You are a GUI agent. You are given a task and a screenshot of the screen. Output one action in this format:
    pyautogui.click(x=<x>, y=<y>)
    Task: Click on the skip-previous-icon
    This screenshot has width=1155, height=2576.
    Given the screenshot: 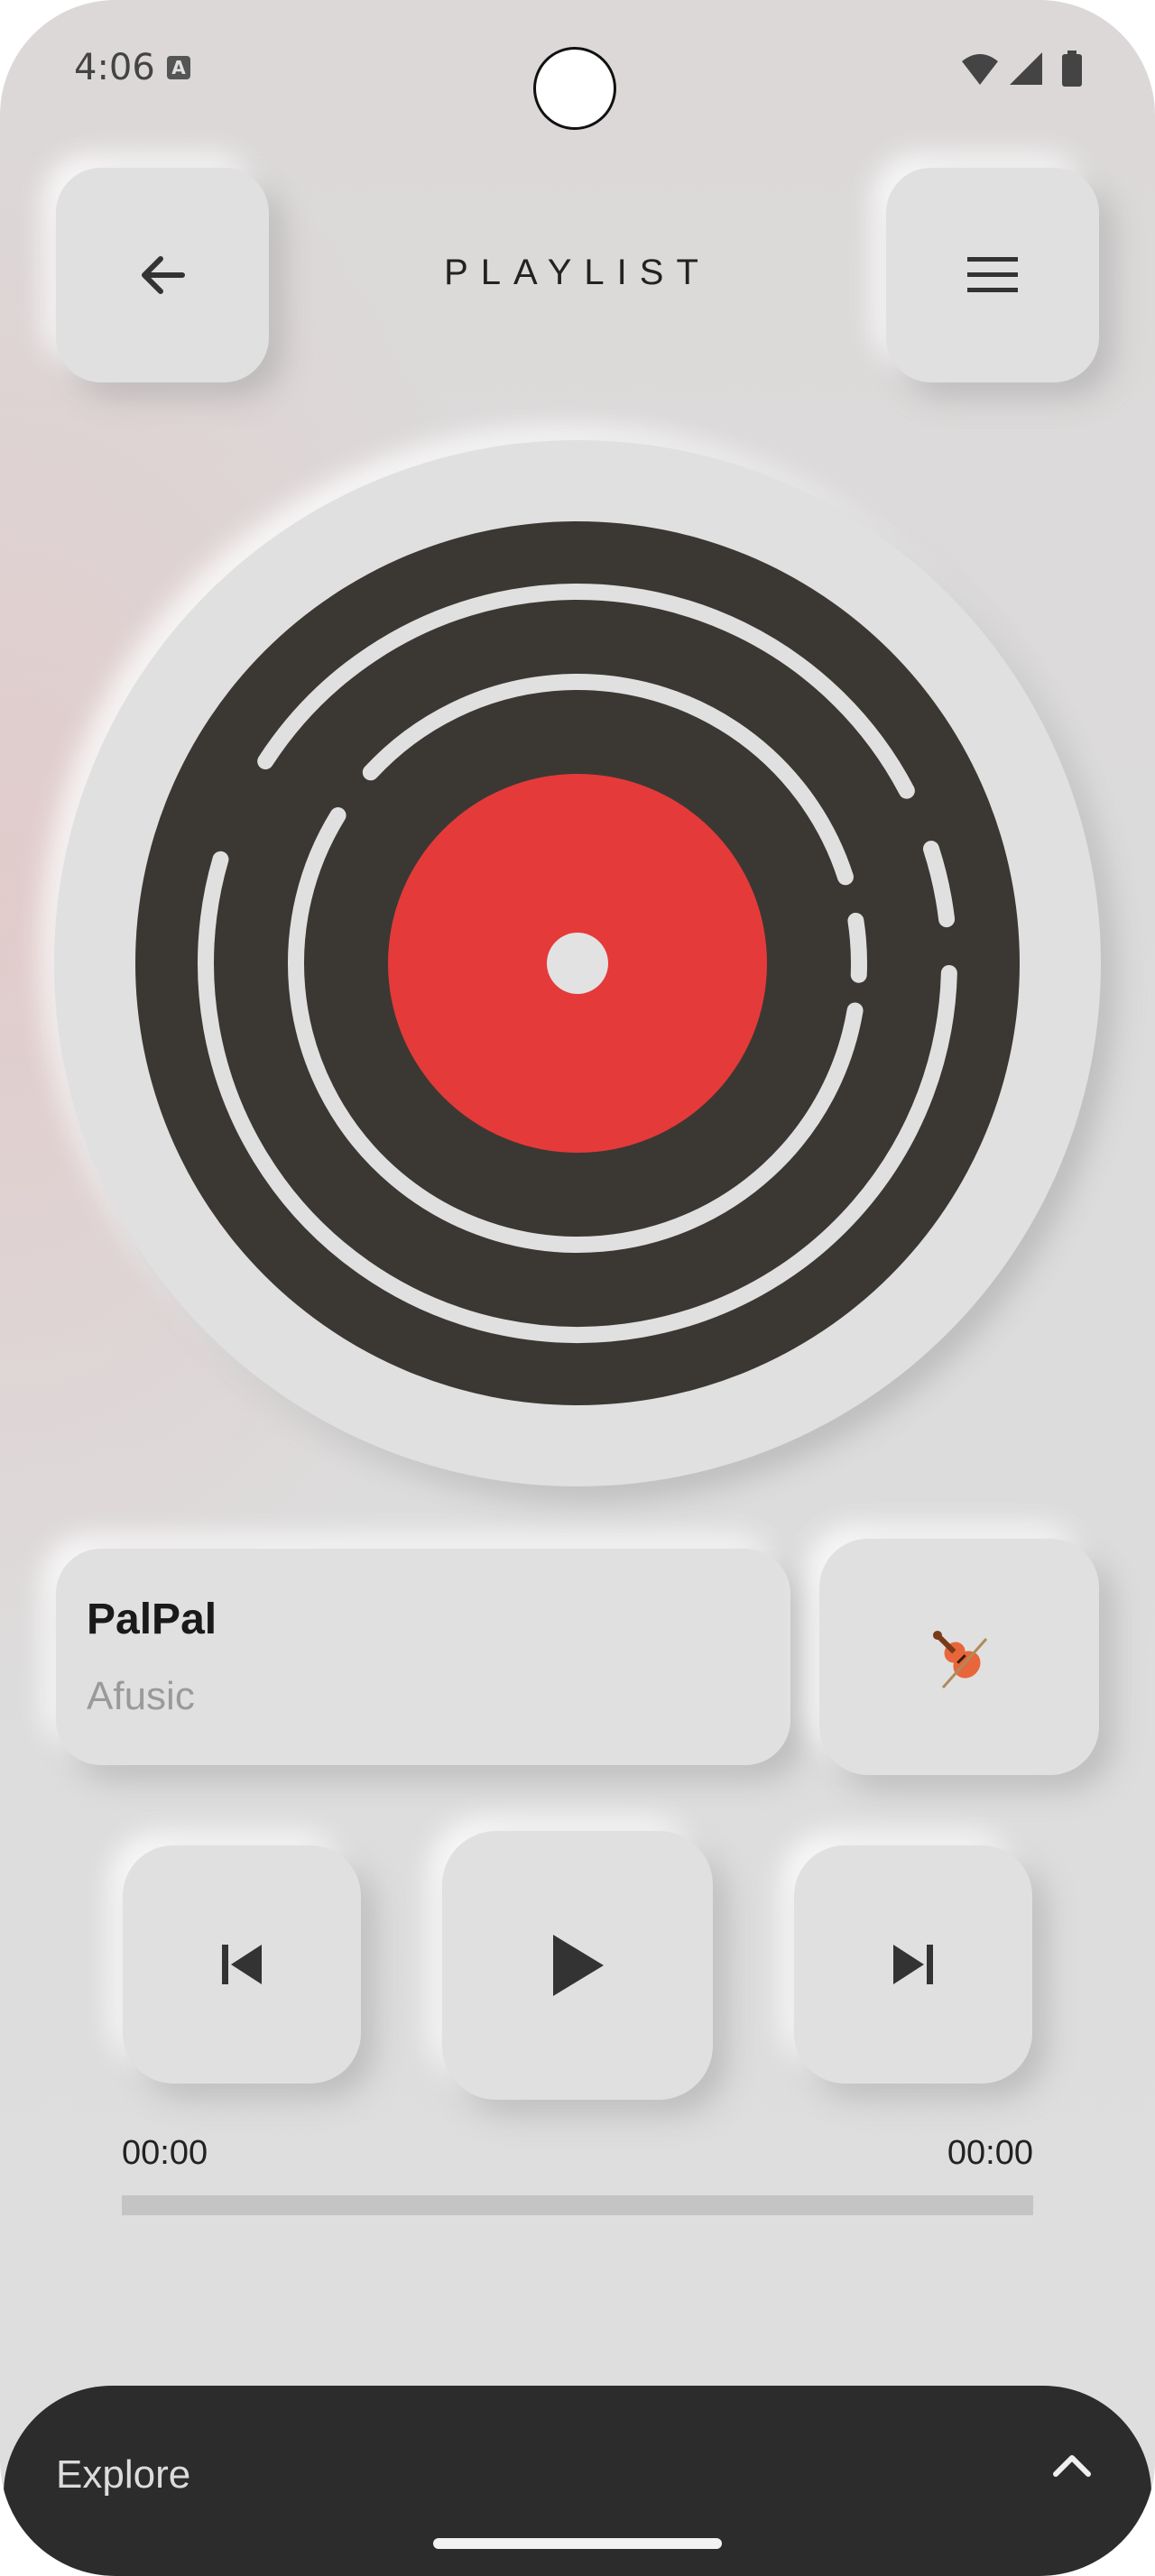 What is the action you would take?
    pyautogui.click(x=242, y=1965)
    